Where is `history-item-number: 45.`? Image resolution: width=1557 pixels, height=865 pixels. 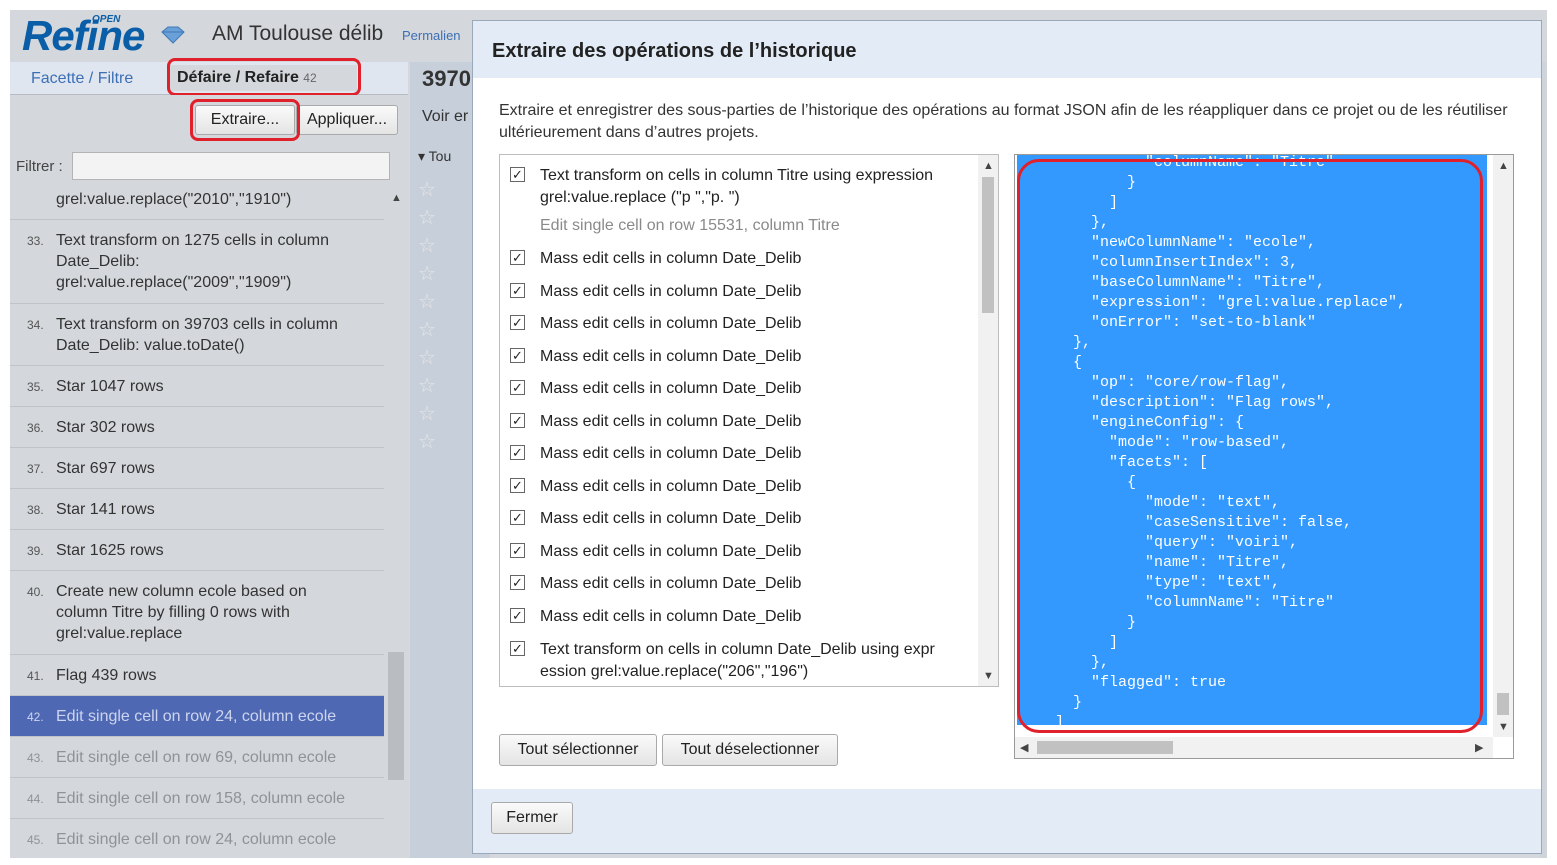
history-item-number: 45. is located at coordinates (35, 840).